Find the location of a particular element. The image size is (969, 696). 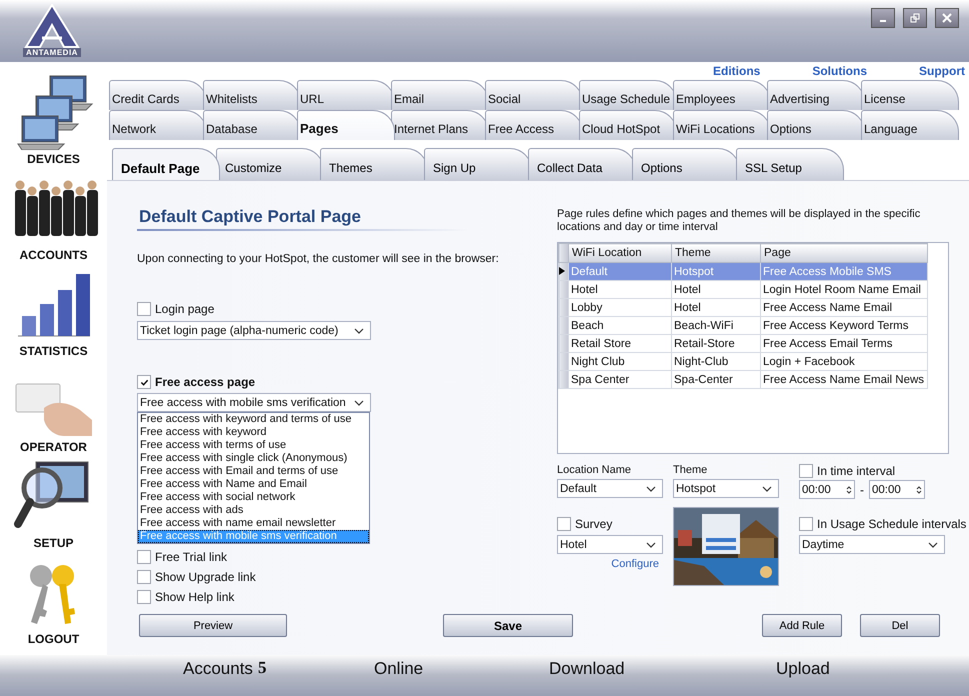

dropdown-option: Free access with Name and Email is located at coordinates (253, 484).